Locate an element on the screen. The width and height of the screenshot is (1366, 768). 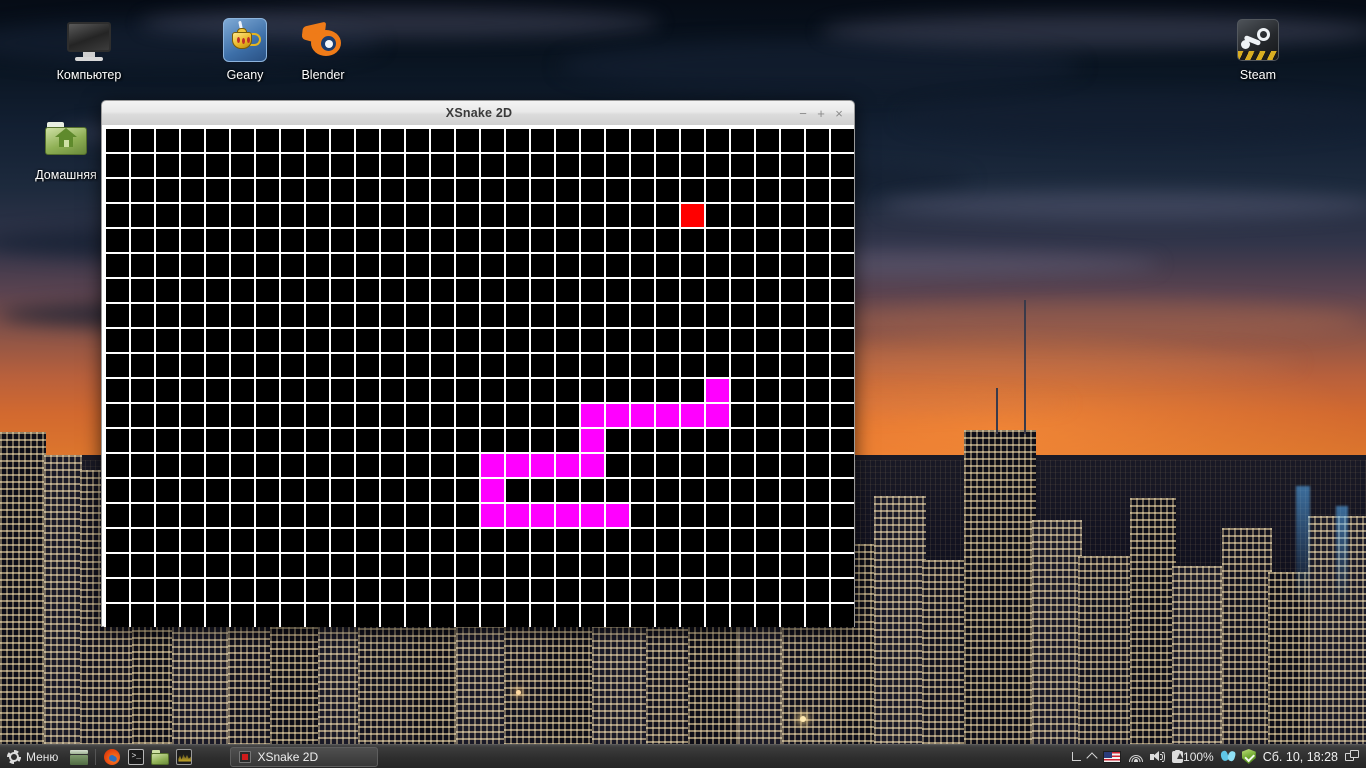
snake-head is located at coordinates (717, 390).